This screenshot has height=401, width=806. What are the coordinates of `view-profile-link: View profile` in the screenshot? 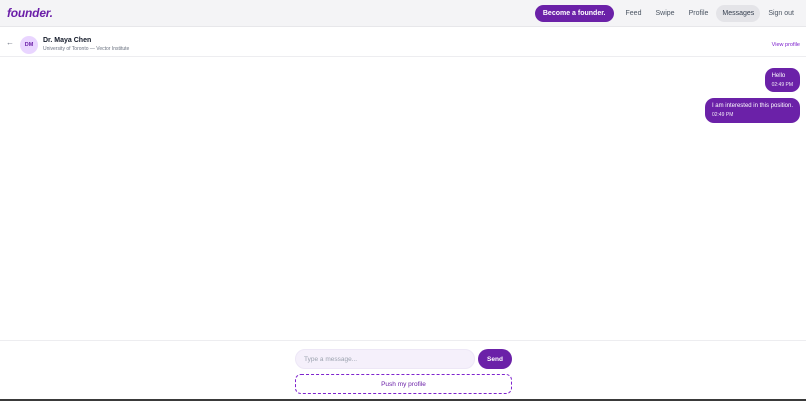 It's located at (786, 45).